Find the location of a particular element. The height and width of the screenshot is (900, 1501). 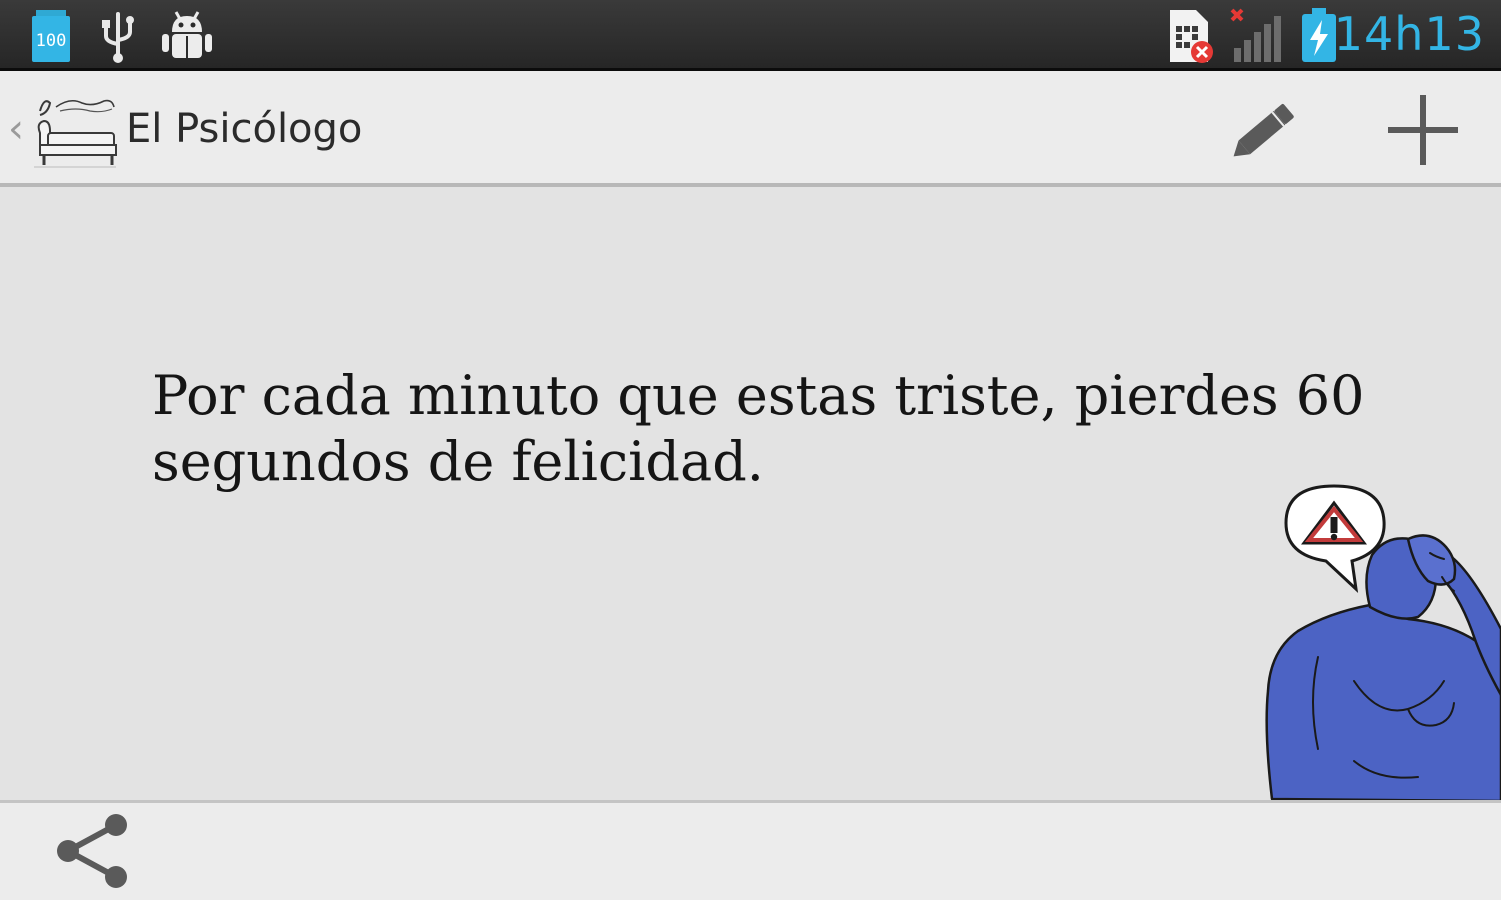

bottom-action-bar is located at coordinates (750, 850).